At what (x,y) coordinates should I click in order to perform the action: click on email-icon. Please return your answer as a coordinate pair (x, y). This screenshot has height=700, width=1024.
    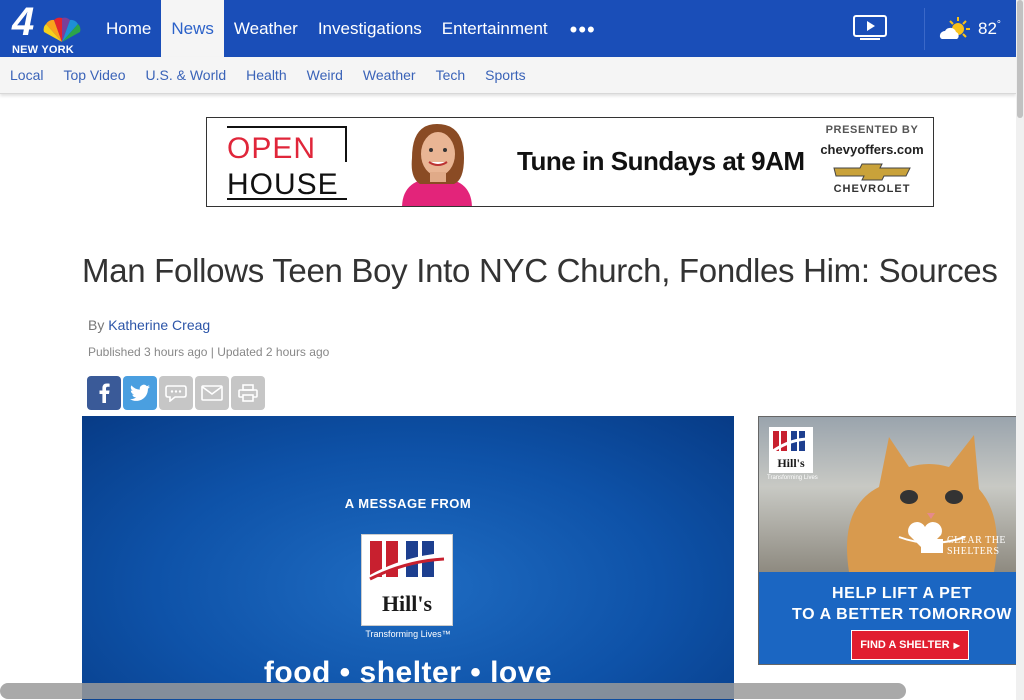
    Looking at the image, I should click on (212, 393).